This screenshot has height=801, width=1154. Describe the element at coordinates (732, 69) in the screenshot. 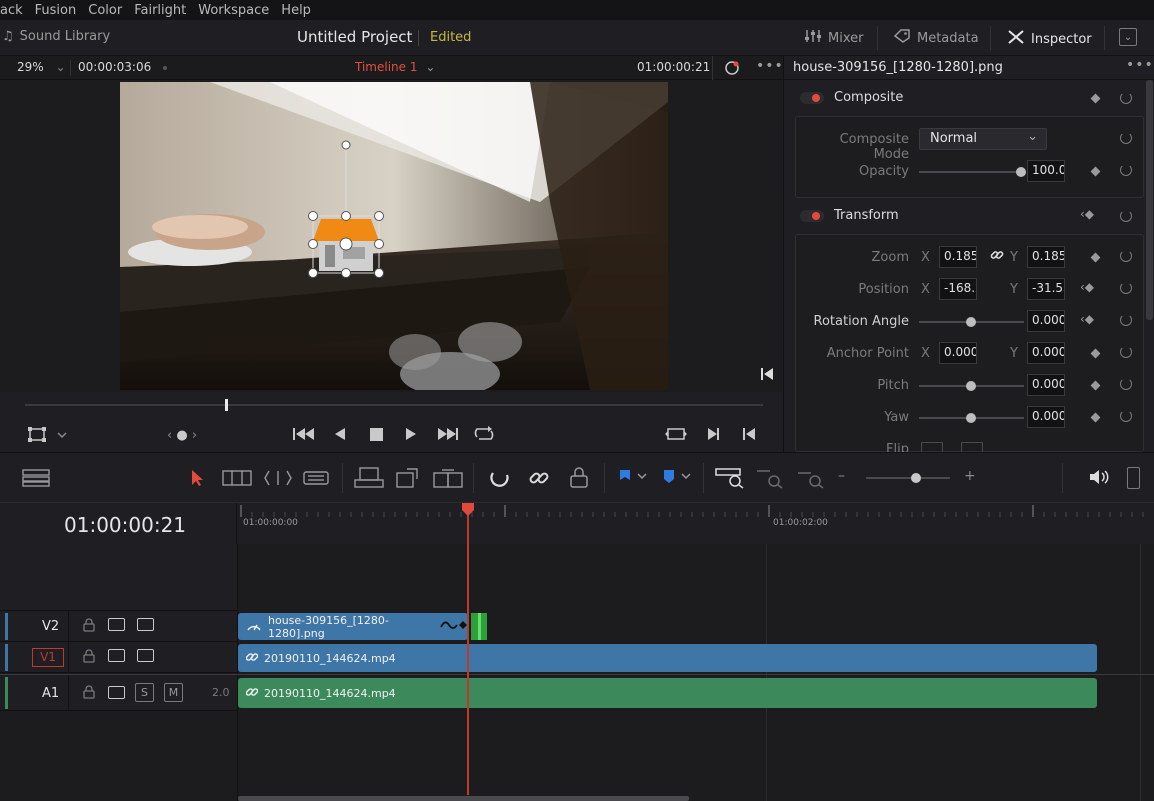

I see `transform-overlay-icon` at that location.